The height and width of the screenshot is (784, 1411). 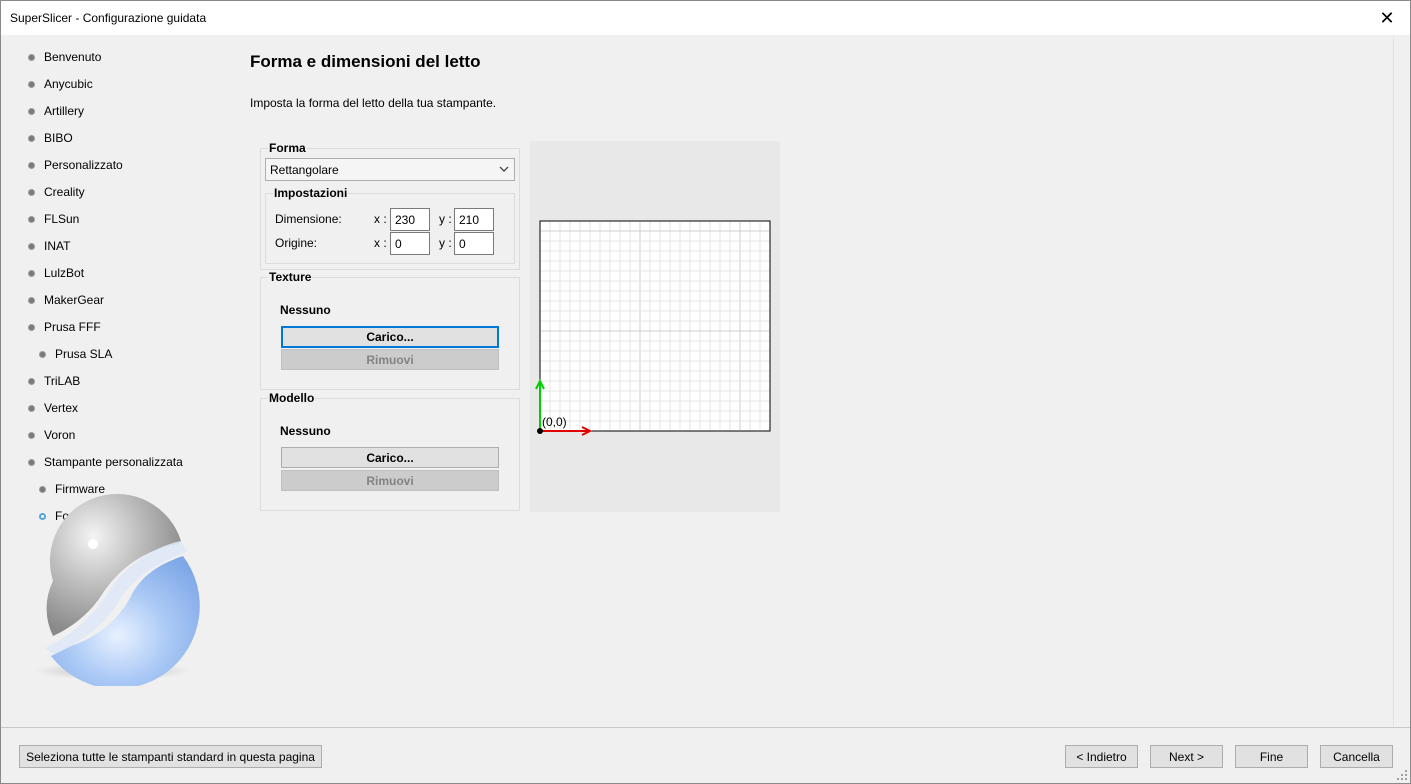 I want to click on sidebar-item: Creality, so click(x=56, y=192).